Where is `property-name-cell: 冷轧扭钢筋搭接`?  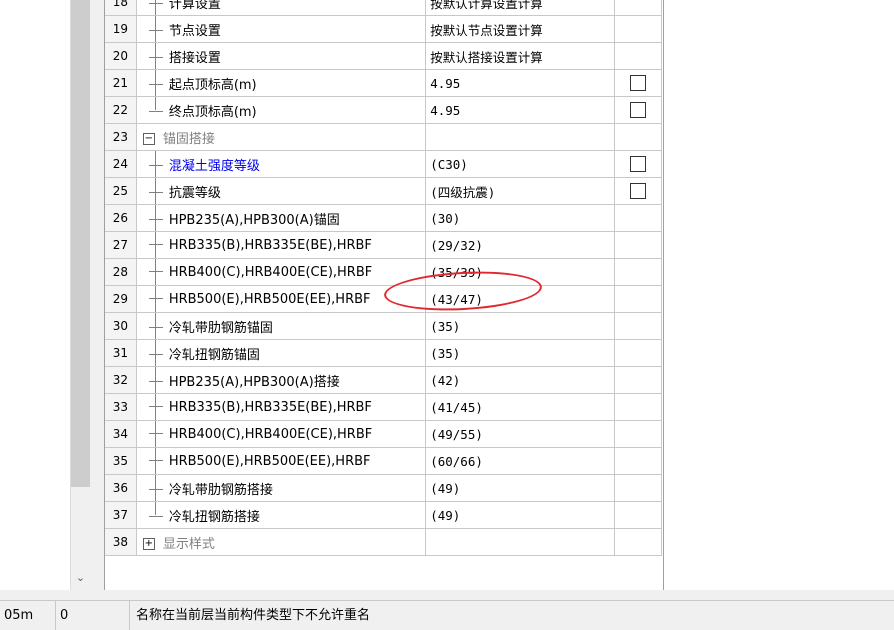
property-name-cell: 冷轧扭钢筋搭接 is located at coordinates (281, 515).